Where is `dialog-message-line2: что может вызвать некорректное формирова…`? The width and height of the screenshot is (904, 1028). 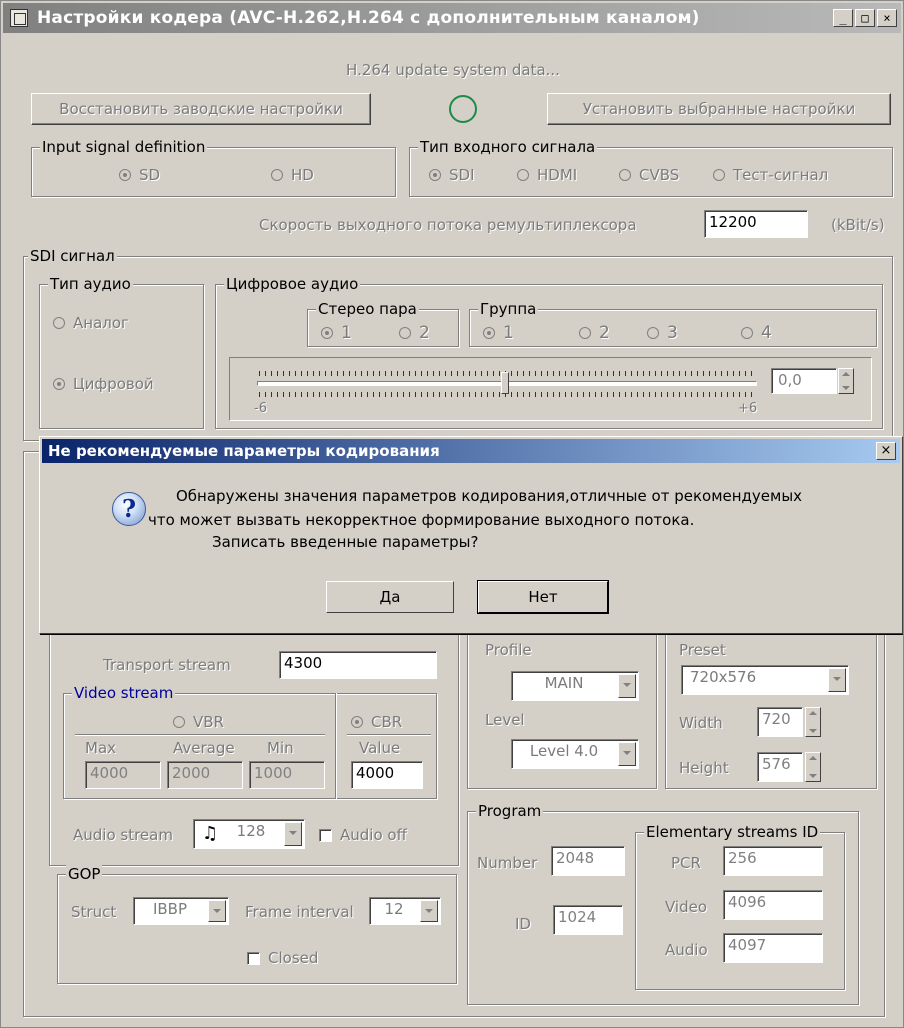 dialog-message-line2: что может вызвать некорректное формирова… is located at coordinates (421, 520).